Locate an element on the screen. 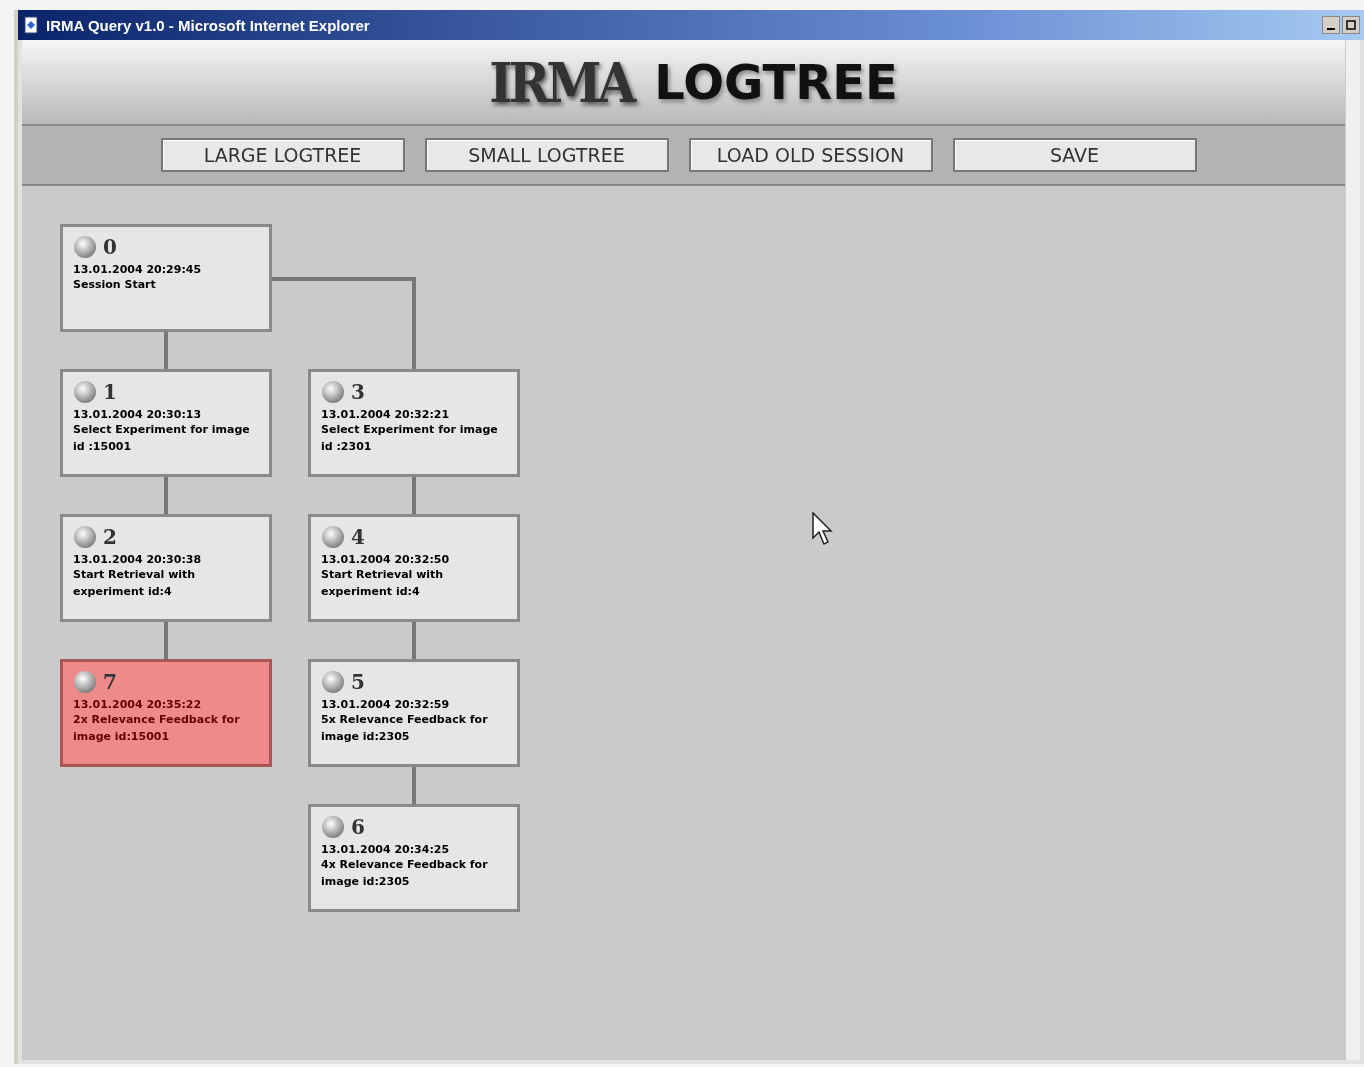  toolbar-button: SAVE is located at coordinates (1074, 155).